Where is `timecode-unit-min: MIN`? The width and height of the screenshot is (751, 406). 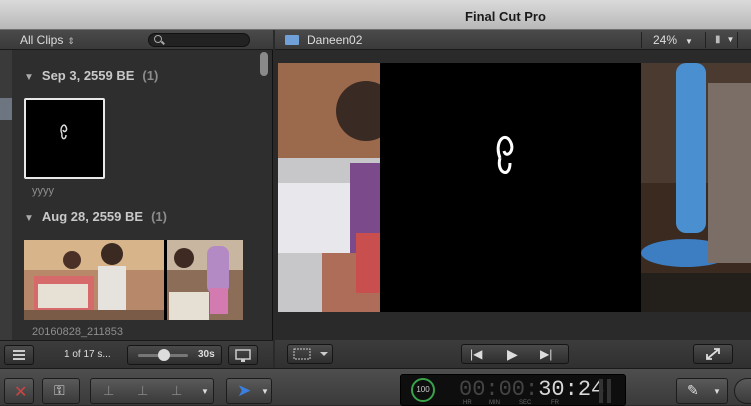 timecode-unit-min: MIN is located at coordinates (494, 403).